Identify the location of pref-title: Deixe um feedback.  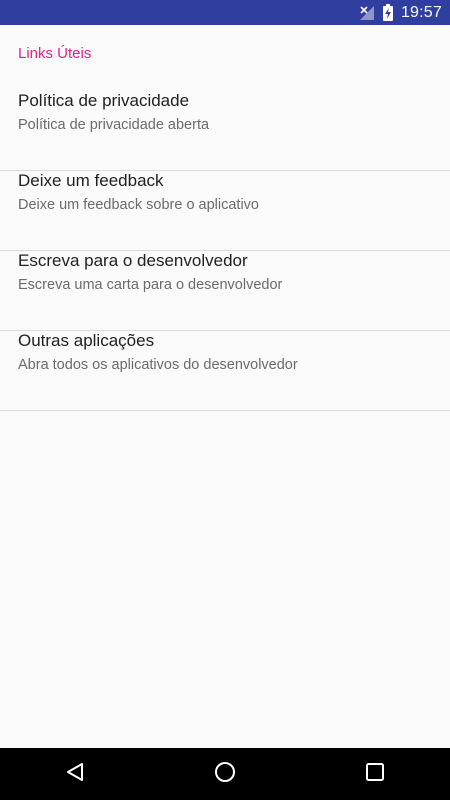
(91, 180).